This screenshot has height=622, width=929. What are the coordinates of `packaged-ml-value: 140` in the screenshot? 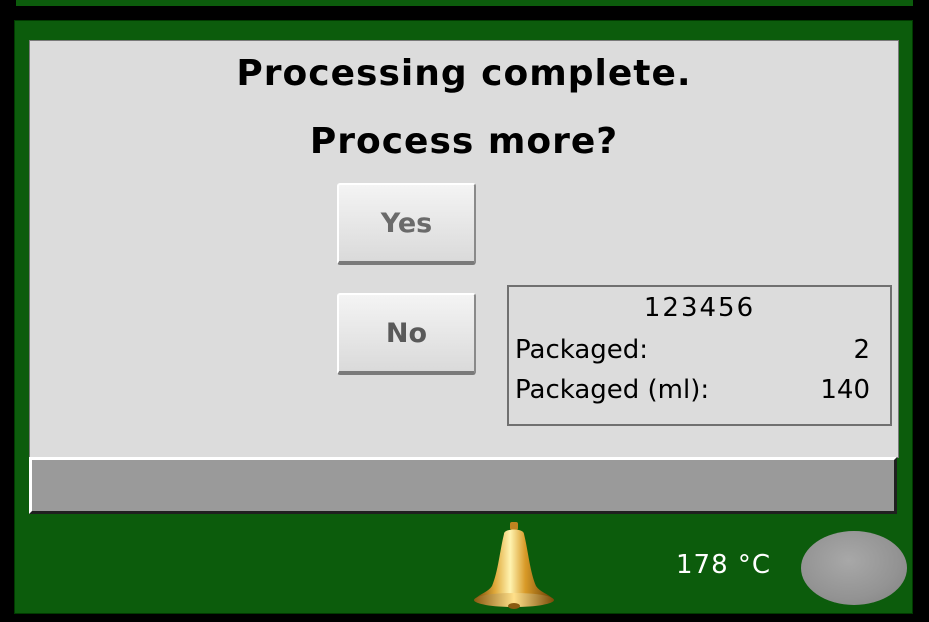 It's located at (845, 390).